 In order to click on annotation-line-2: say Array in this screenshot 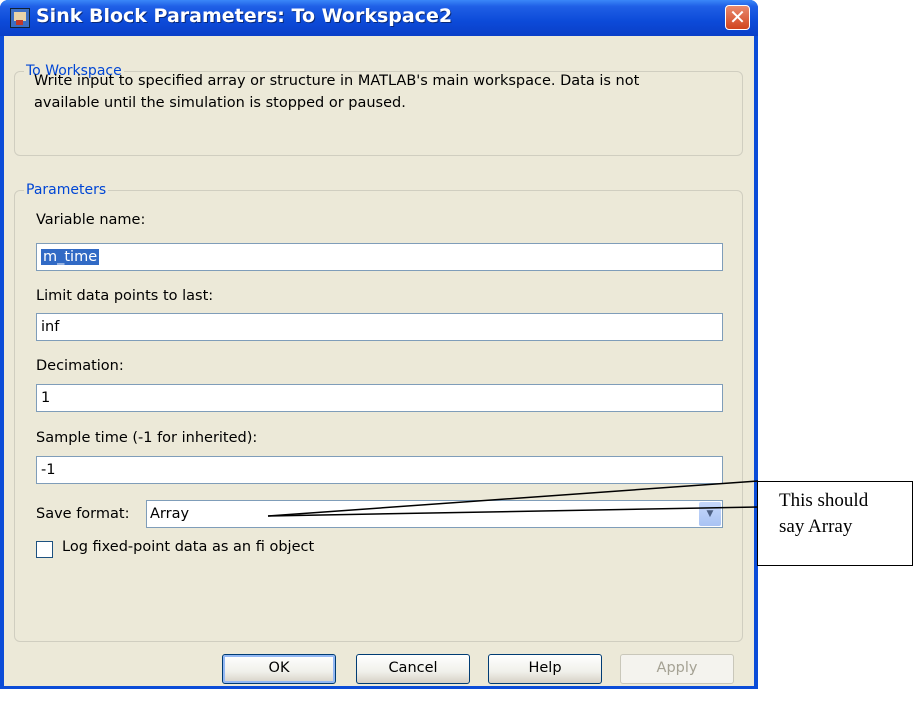, I will do `click(816, 526)`.